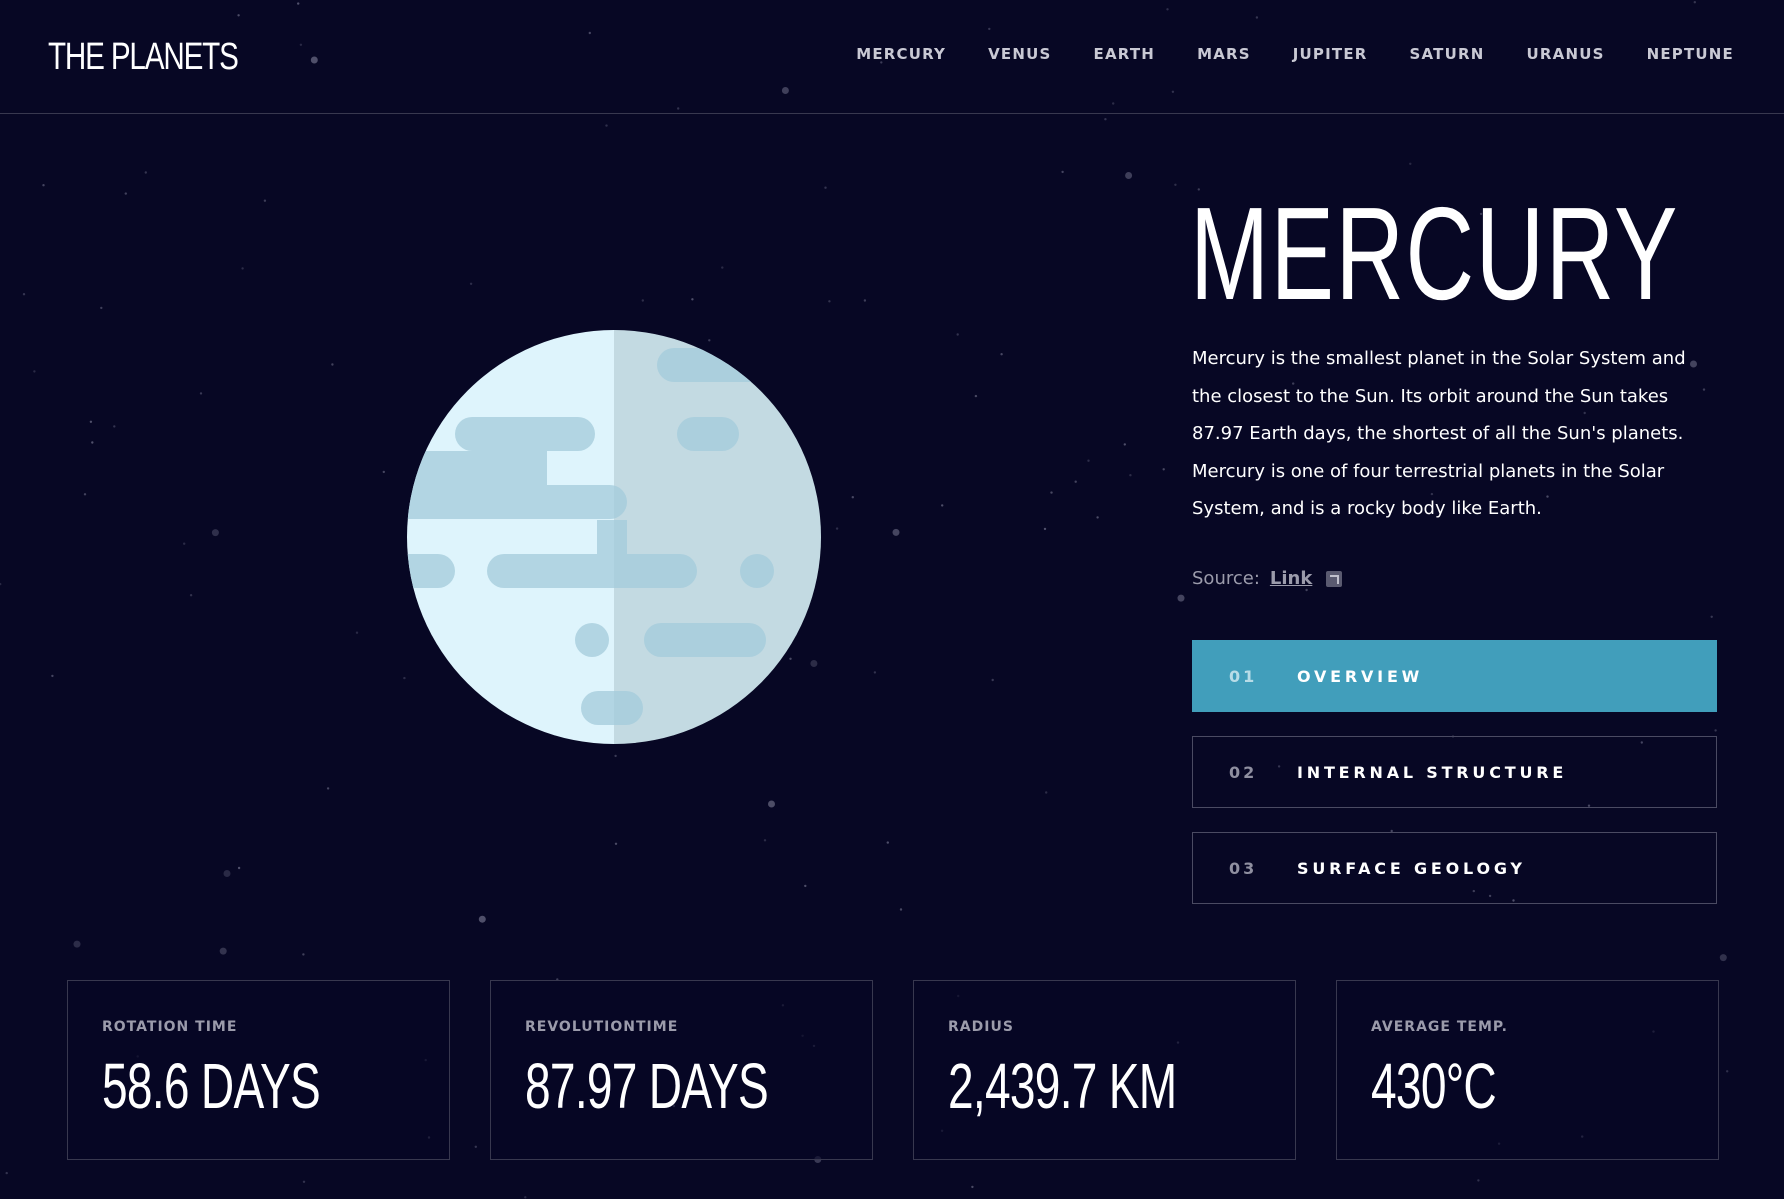  Describe the element at coordinates (981, 1027) in the screenshot. I see `stat-label: RADIUS` at that location.